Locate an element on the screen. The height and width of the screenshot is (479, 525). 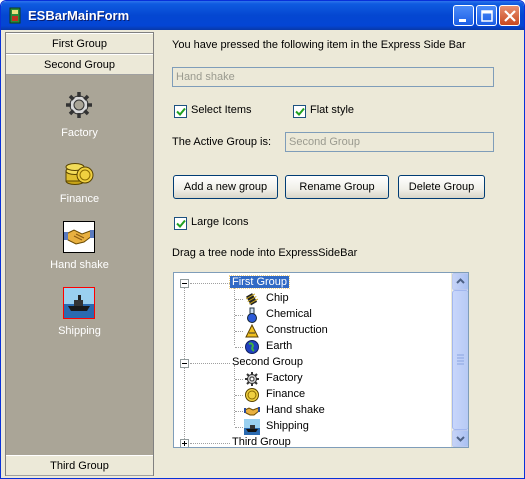
tree-node-label: Factory is located at coordinates (284, 378).